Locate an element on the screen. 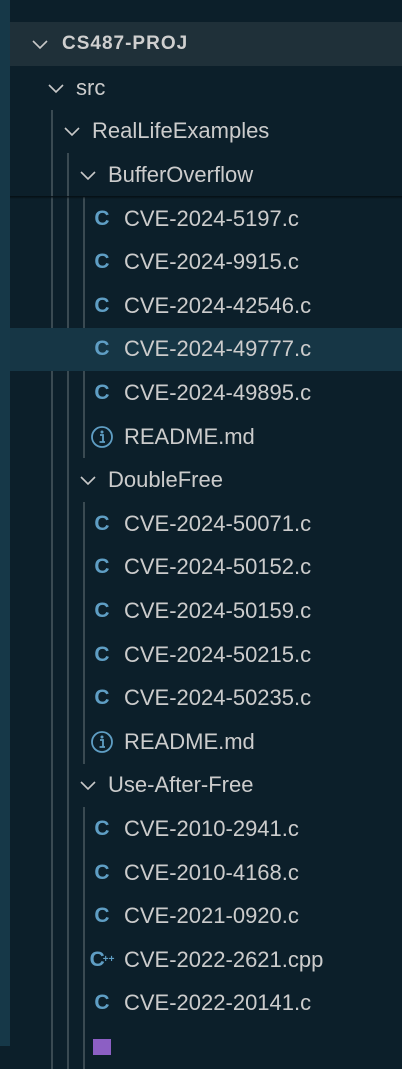 Image resolution: width=402 pixels, height=1069 pixels. tree-item-label: CVE-2024-50152.c is located at coordinates (218, 567).